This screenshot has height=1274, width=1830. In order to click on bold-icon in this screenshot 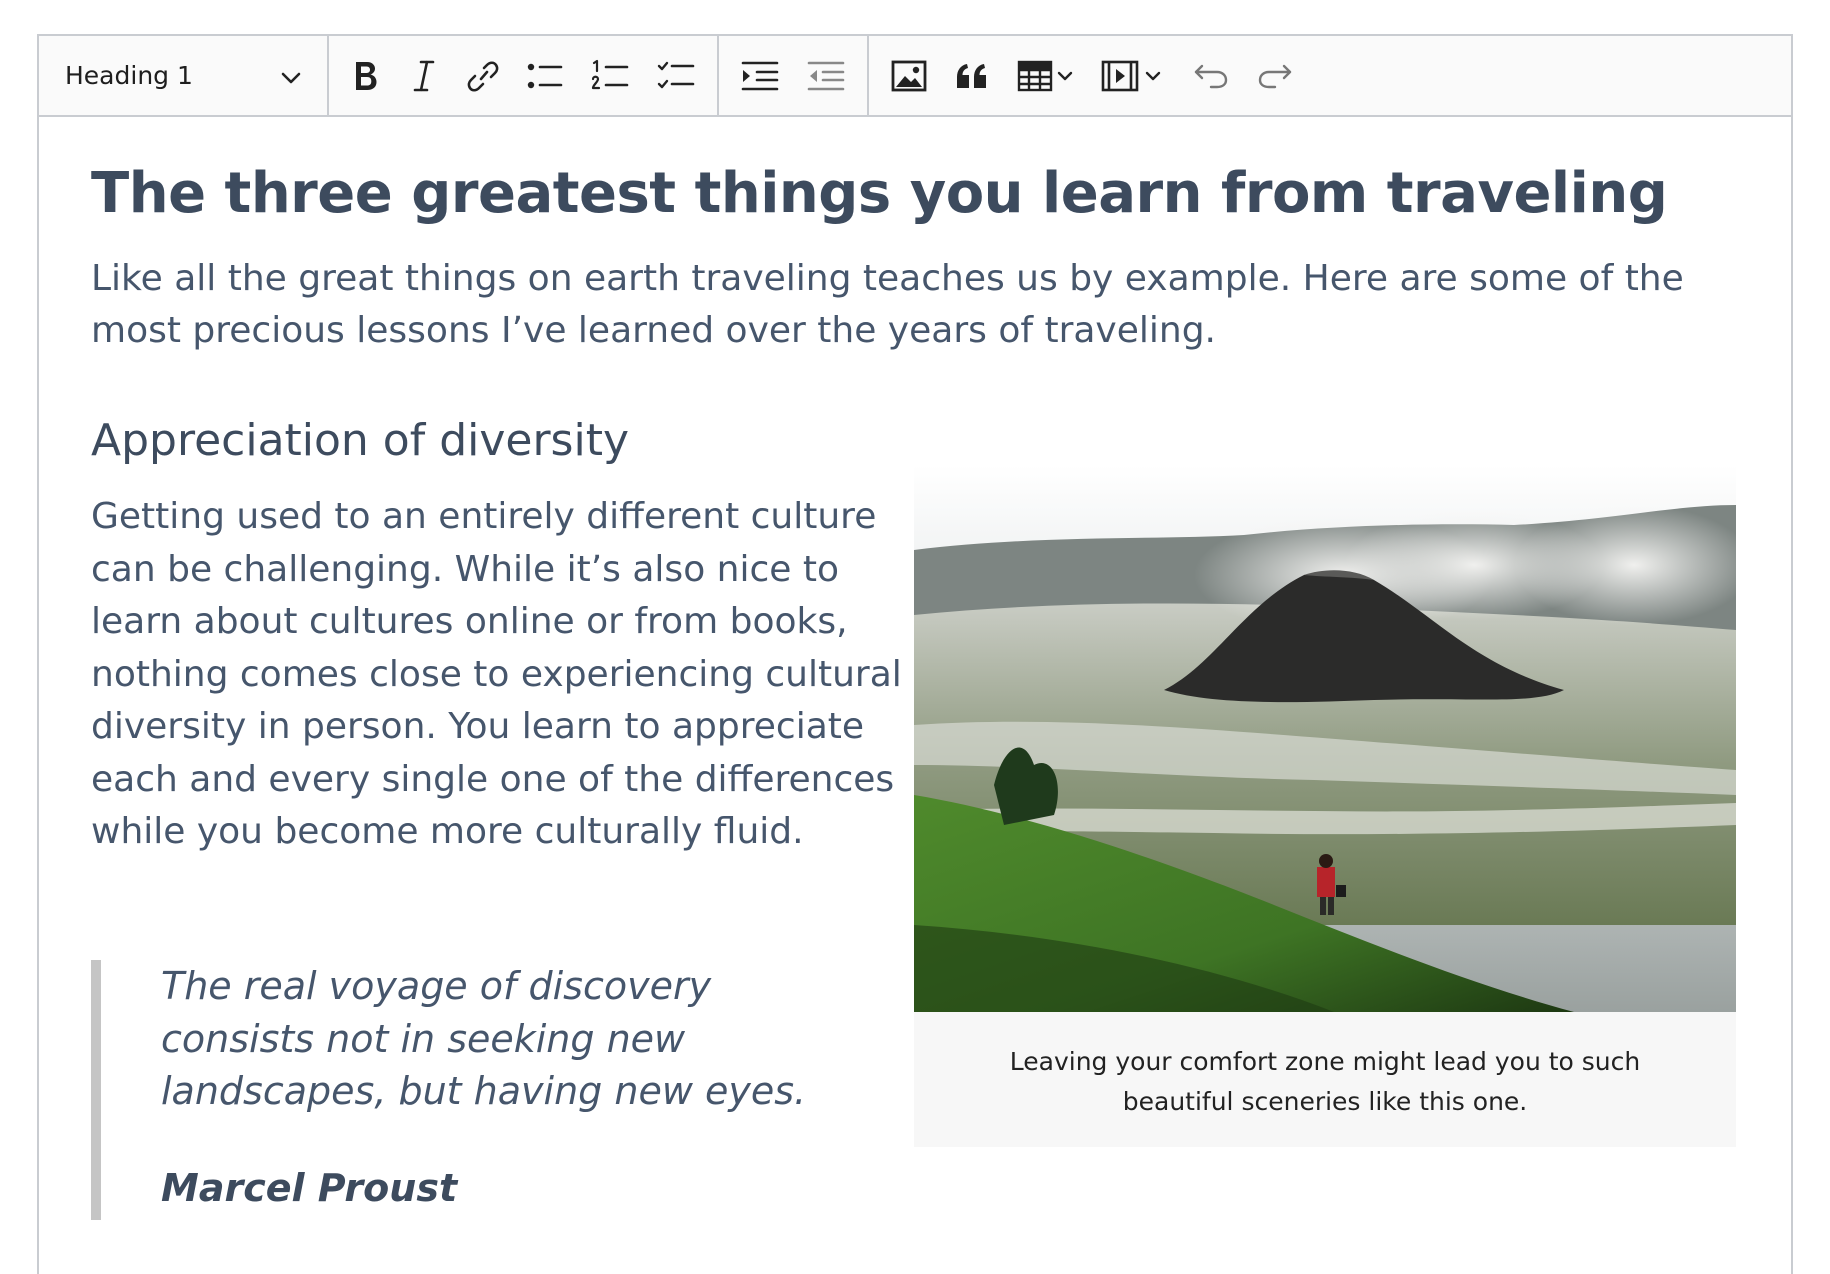, I will do `click(366, 76)`.